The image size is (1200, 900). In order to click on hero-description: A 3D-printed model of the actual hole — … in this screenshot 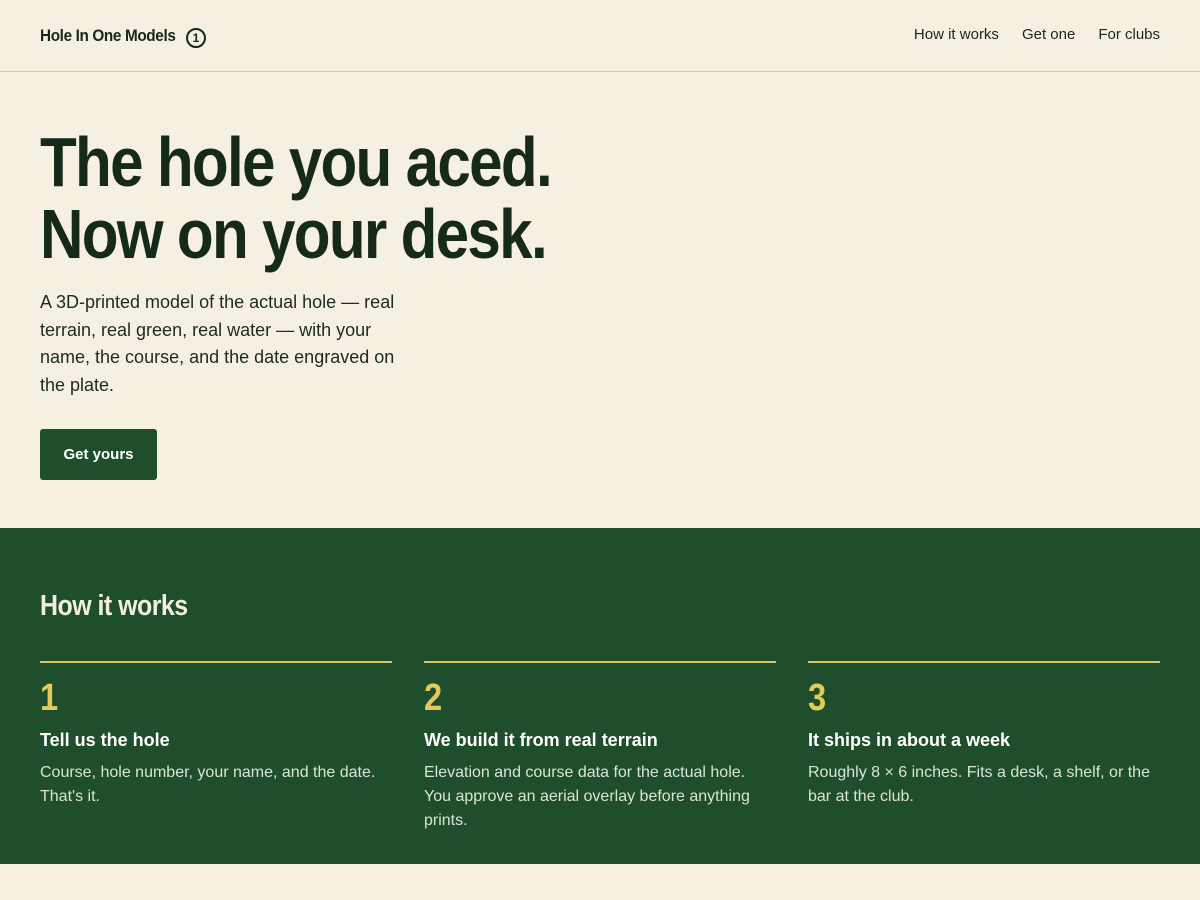, I will do `click(217, 343)`.